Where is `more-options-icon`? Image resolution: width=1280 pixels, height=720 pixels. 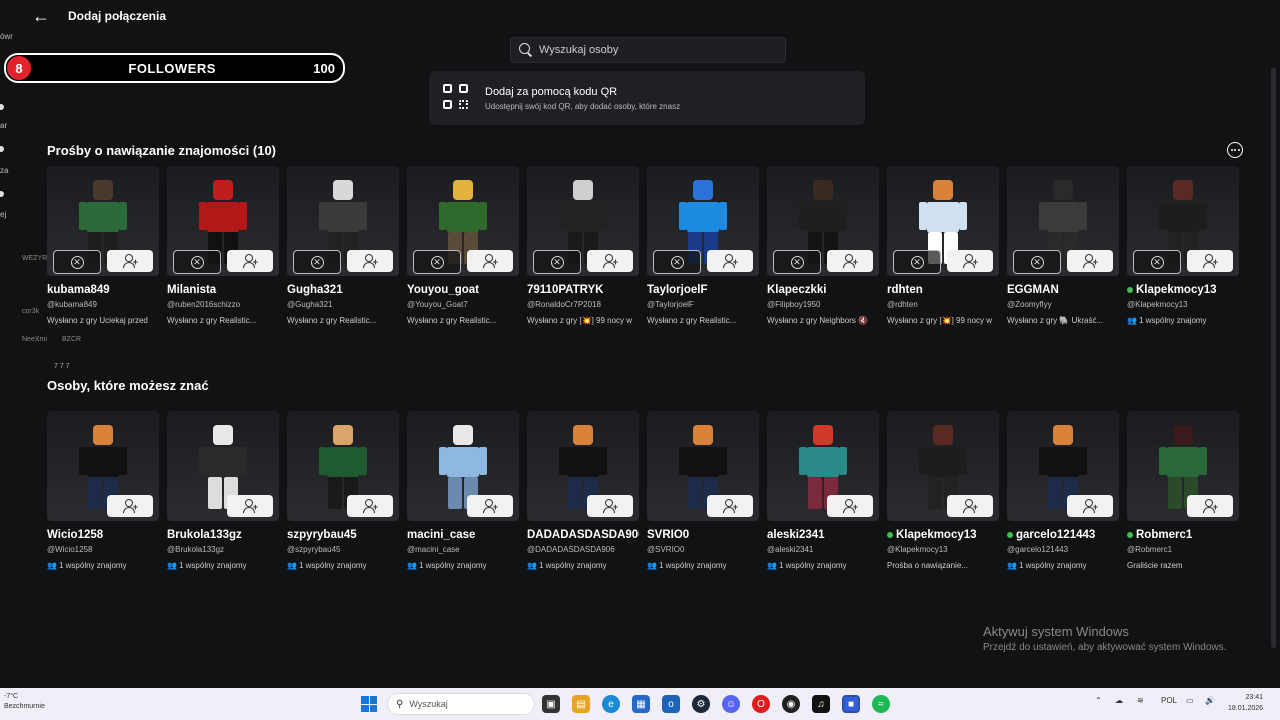
more-options-icon is located at coordinates (1235, 150).